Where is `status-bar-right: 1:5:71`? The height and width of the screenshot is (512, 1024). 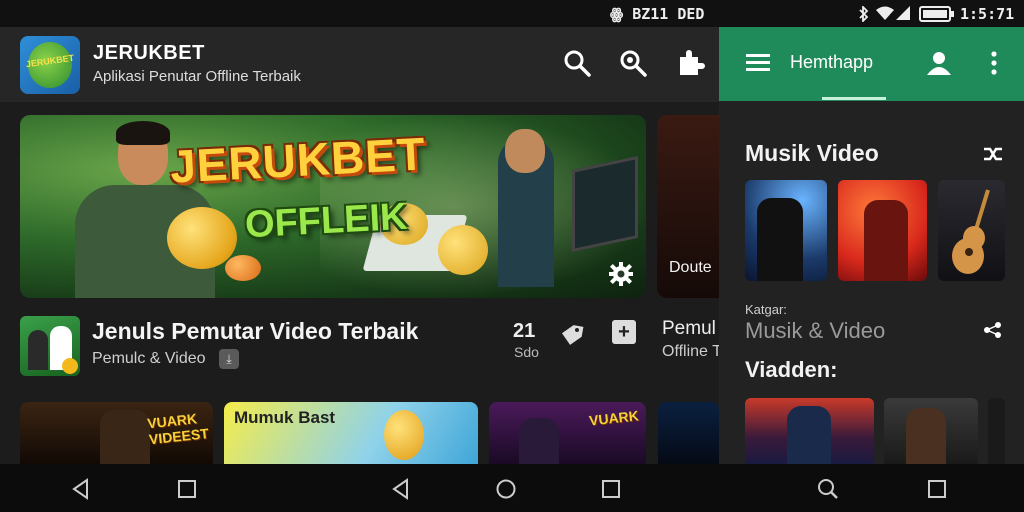
status-bar-right: 1:5:71 is located at coordinates (871, 13).